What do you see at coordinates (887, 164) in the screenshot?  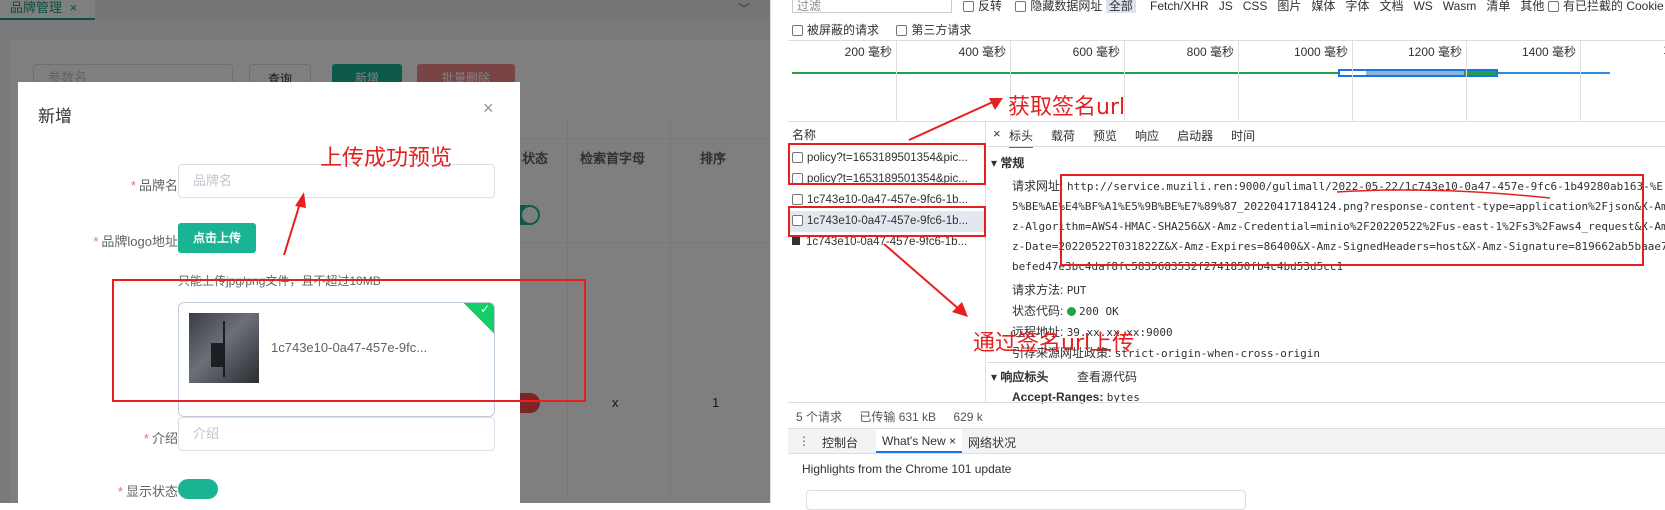 I see `policy-highlight-box` at bounding box center [887, 164].